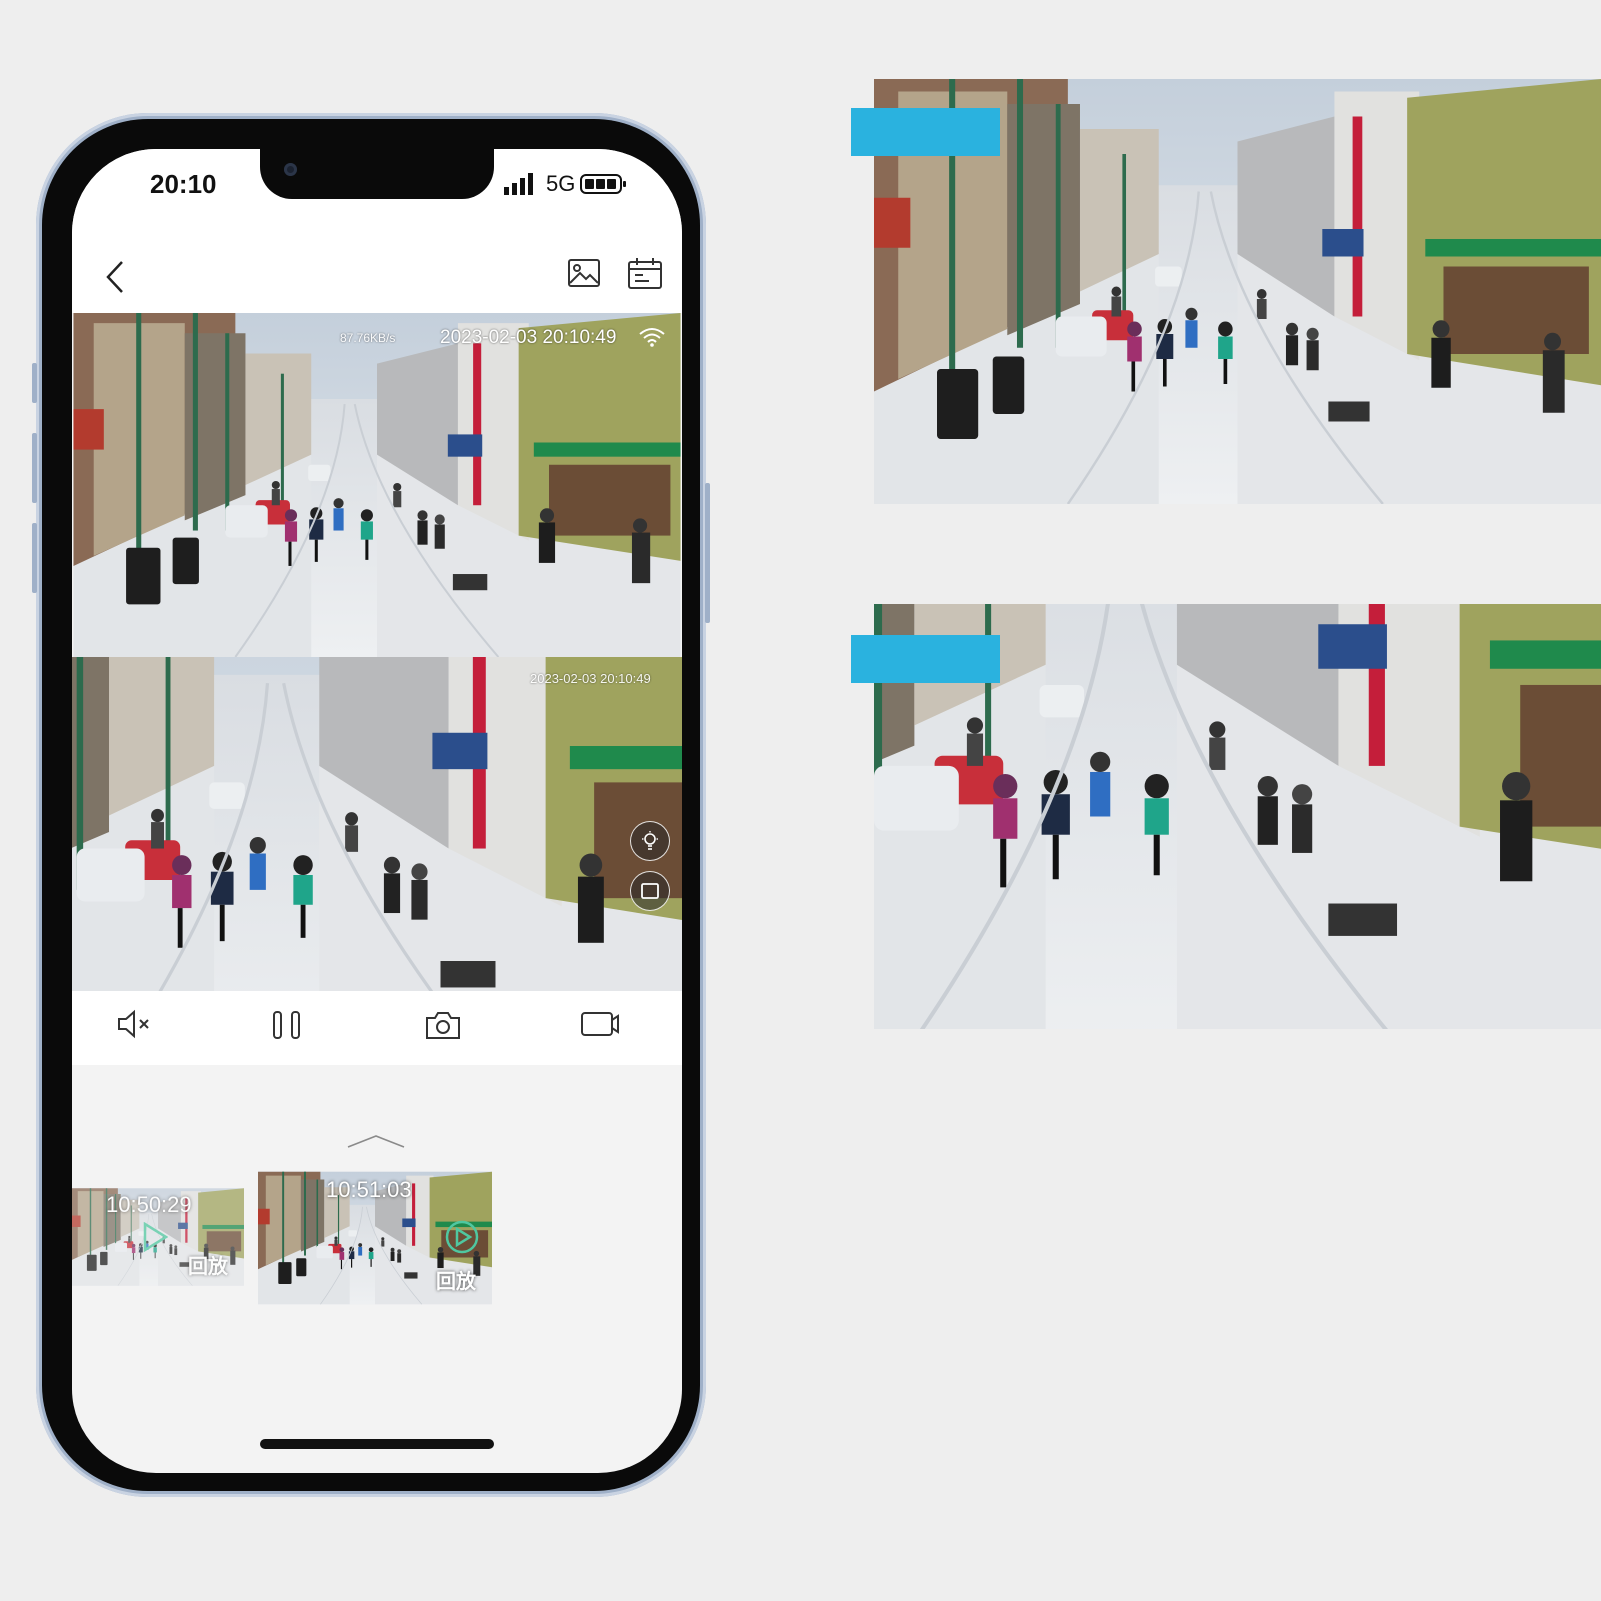  What do you see at coordinates (368, 338) in the screenshot?
I see `bitrate-readout: 87.76KB/s` at bounding box center [368, 338].